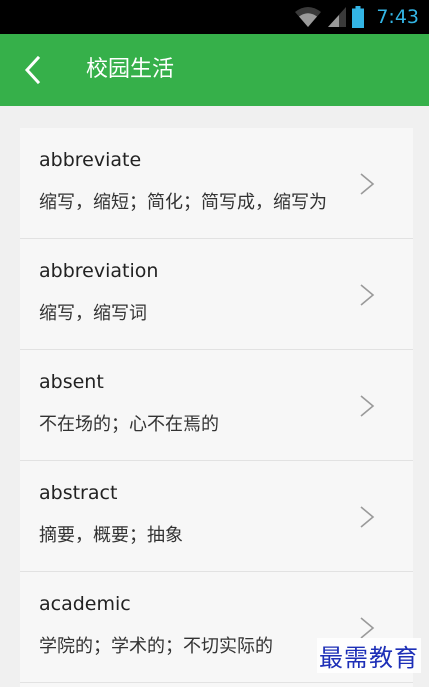 The height and width of the screenshot is (687, 429). What do you see at coordinates (99, 271) in the screenshot?
I see `word-text: abbreviation` at bounding box center [99, 271].